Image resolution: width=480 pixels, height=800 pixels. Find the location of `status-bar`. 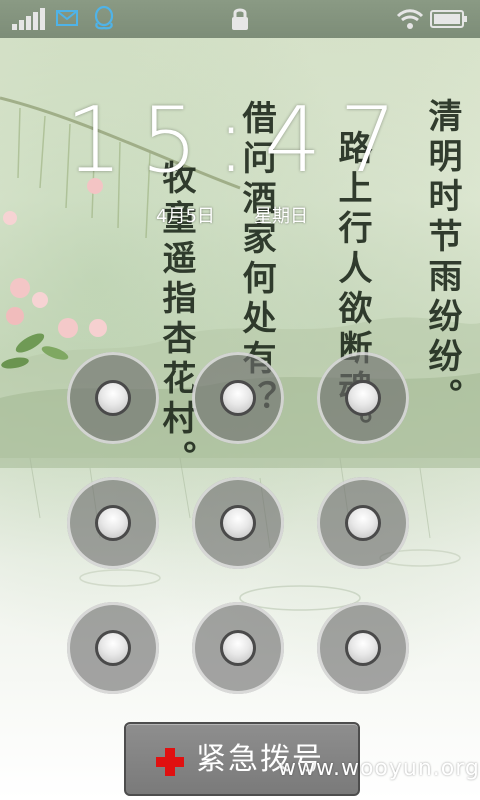

status-bar is located at coordinates (240, 19).